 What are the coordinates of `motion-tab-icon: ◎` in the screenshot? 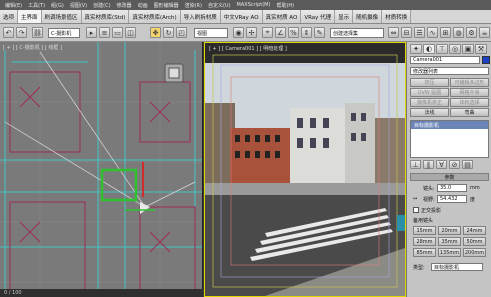 It's located at (455, 49).